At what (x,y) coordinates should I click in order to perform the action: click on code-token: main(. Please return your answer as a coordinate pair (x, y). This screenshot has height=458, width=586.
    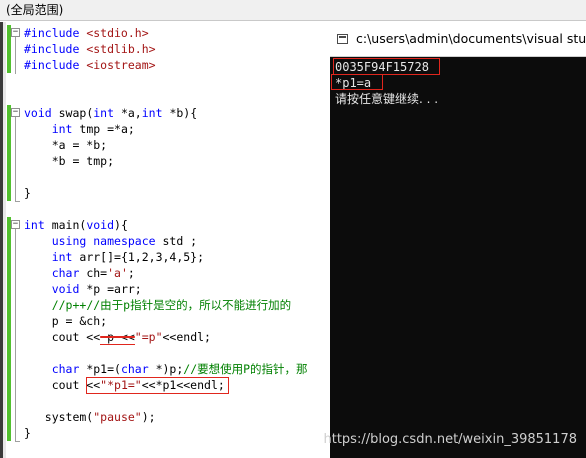
    Looking at the image, I should click on (65, 225).